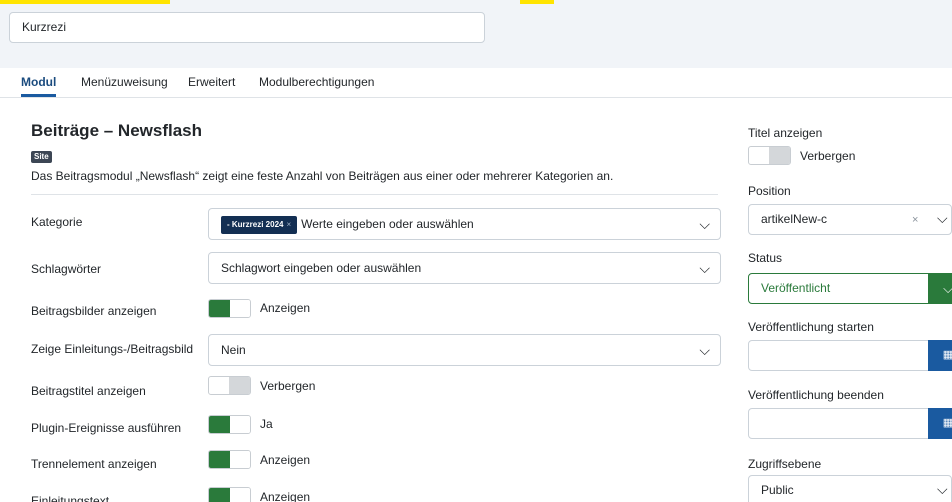  Describe the element at coordinates (288, 224) in the screenshot. I see `tag-remove-icon: ×` at that location.